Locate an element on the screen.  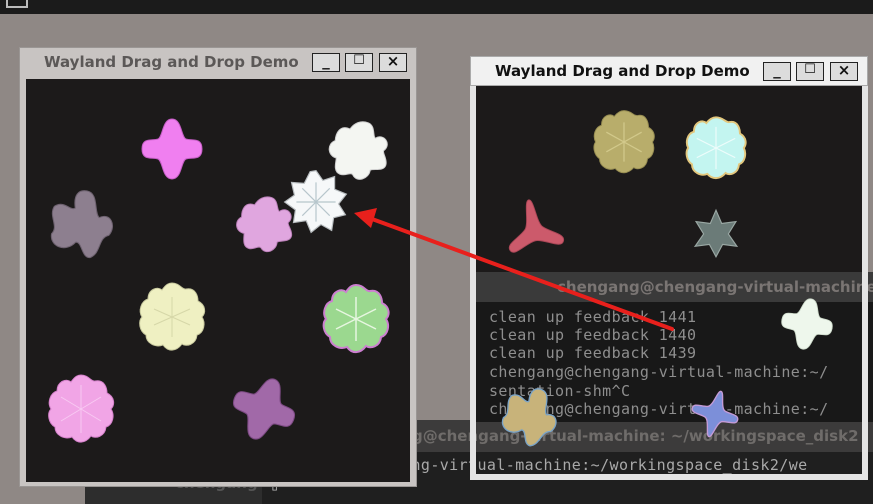
maximize-icon: ☐ is located at coordinates (359, 60).